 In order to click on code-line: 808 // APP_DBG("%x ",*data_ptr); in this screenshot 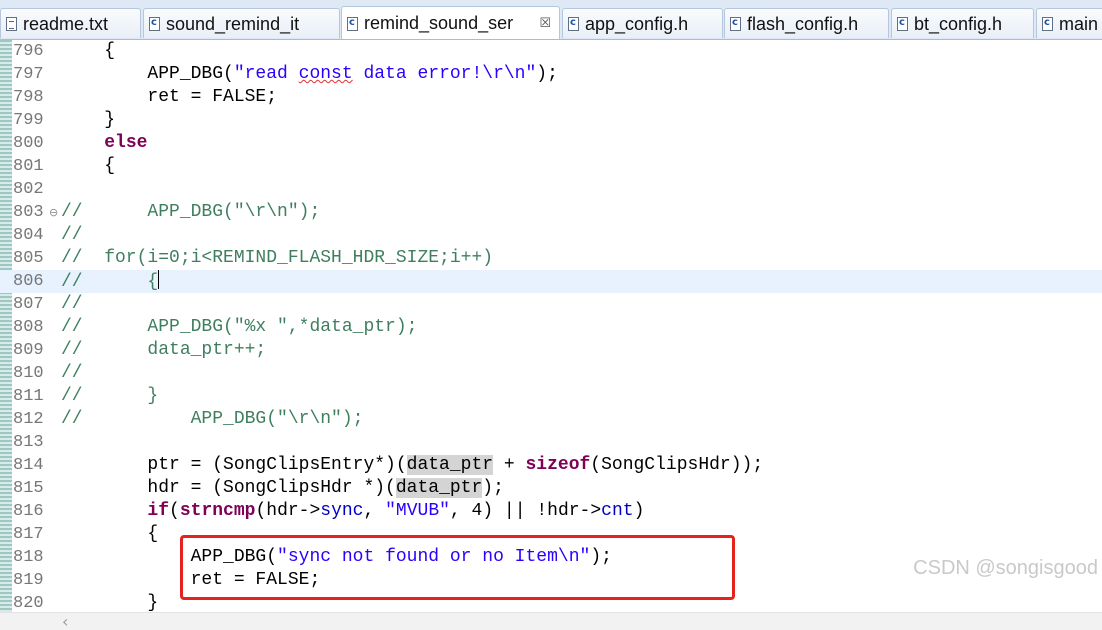, I will do `click(551, 327)`.